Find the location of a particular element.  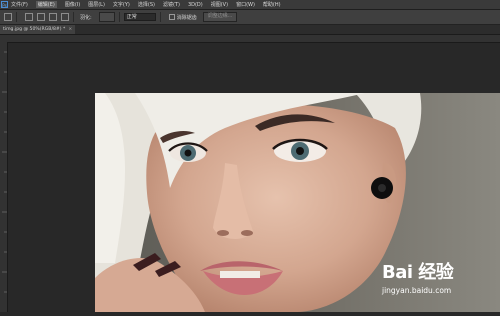

document-tab: timg.jpg @ 50%(RGB/8#) * × is located at coordinates (38, 29).